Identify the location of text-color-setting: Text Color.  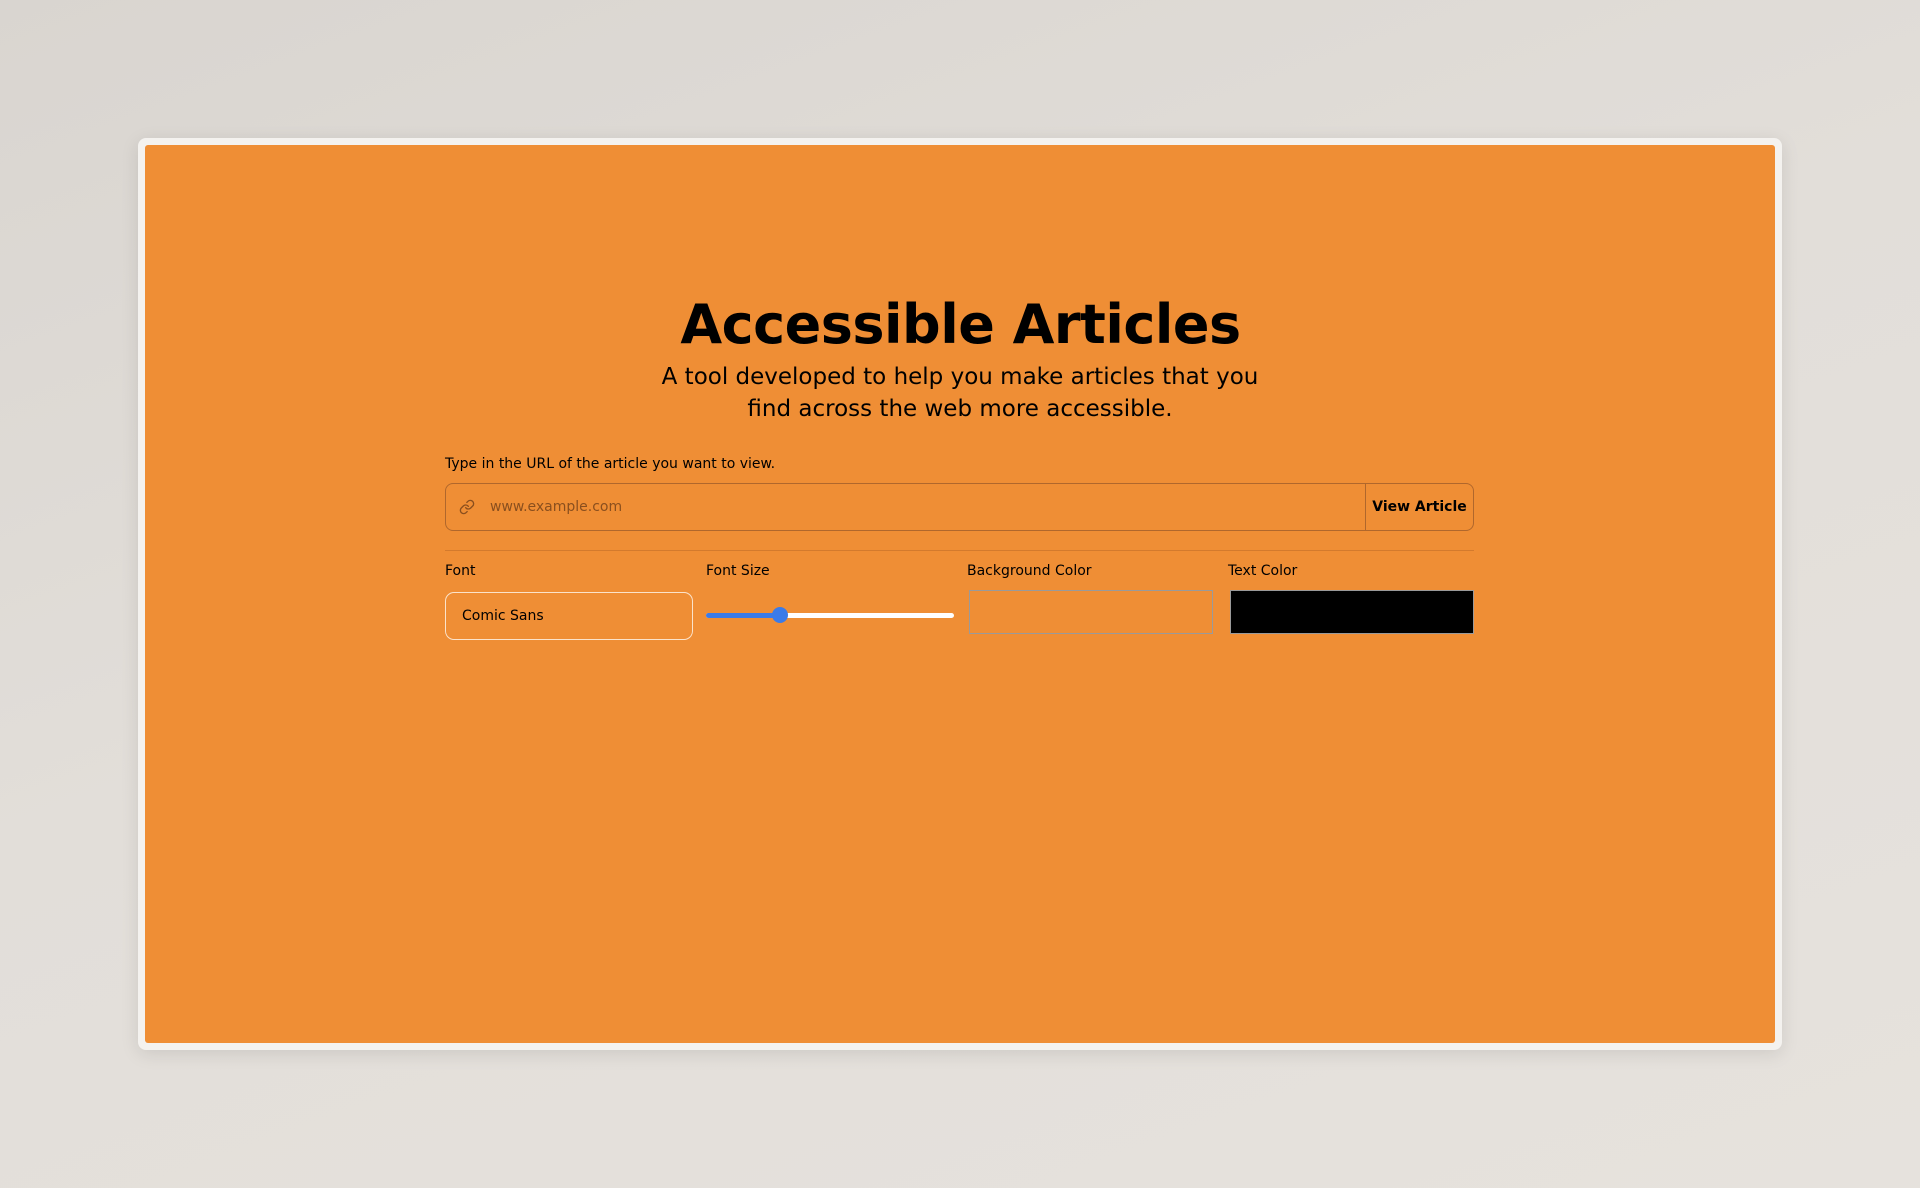
(1352, 598).